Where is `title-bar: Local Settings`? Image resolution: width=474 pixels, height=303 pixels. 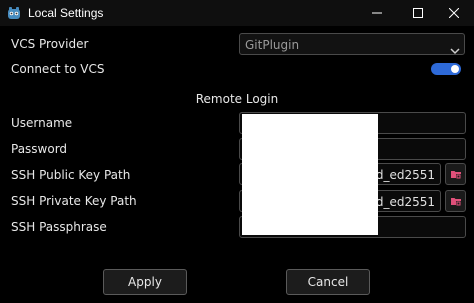
title-bar: Local Settings is located at coordinates (237, 13).